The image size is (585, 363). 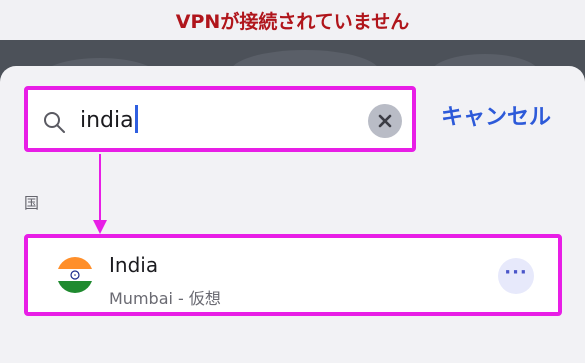 I want to click on status-banner: VPNが接続されていません, so click(x=292, y=20).